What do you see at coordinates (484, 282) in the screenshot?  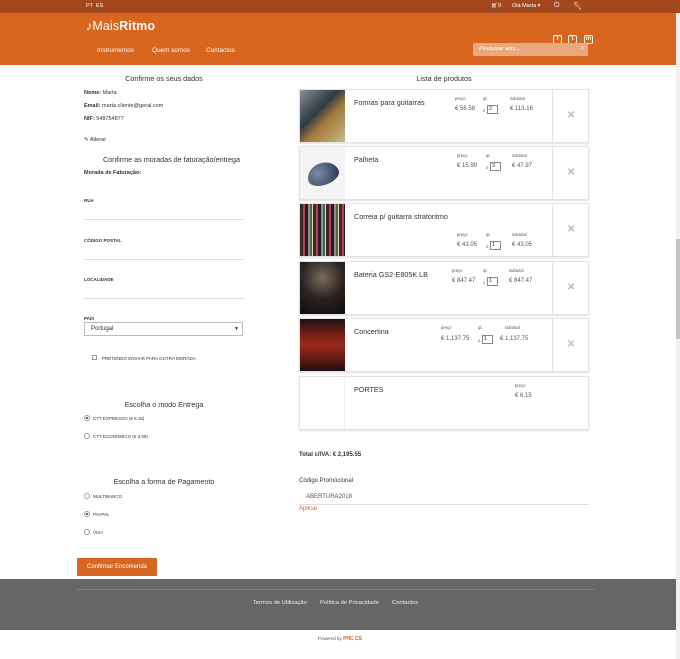 I see `multiply-icon: x` at bounding box center [484, 282].